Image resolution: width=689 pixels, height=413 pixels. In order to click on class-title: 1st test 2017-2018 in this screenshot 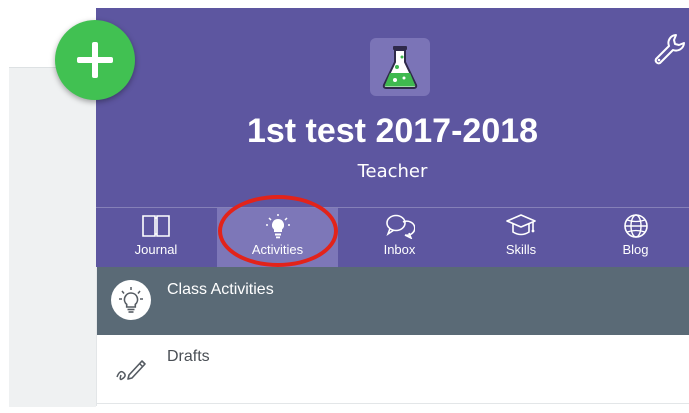, I will do `click(392, 131)`.